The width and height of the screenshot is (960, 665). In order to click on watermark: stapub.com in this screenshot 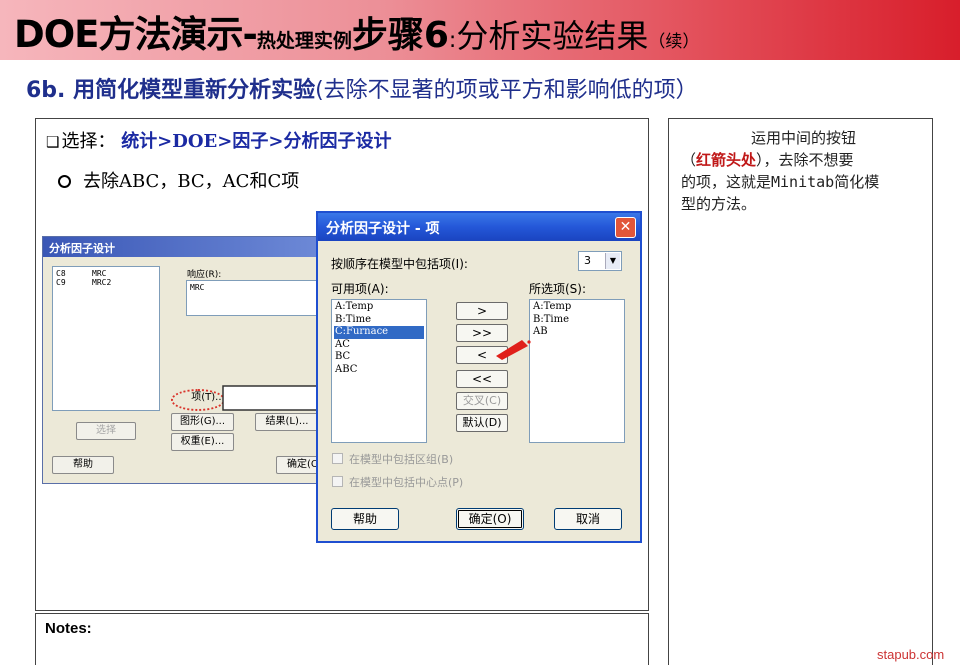, I will do `click(911, 654)`.